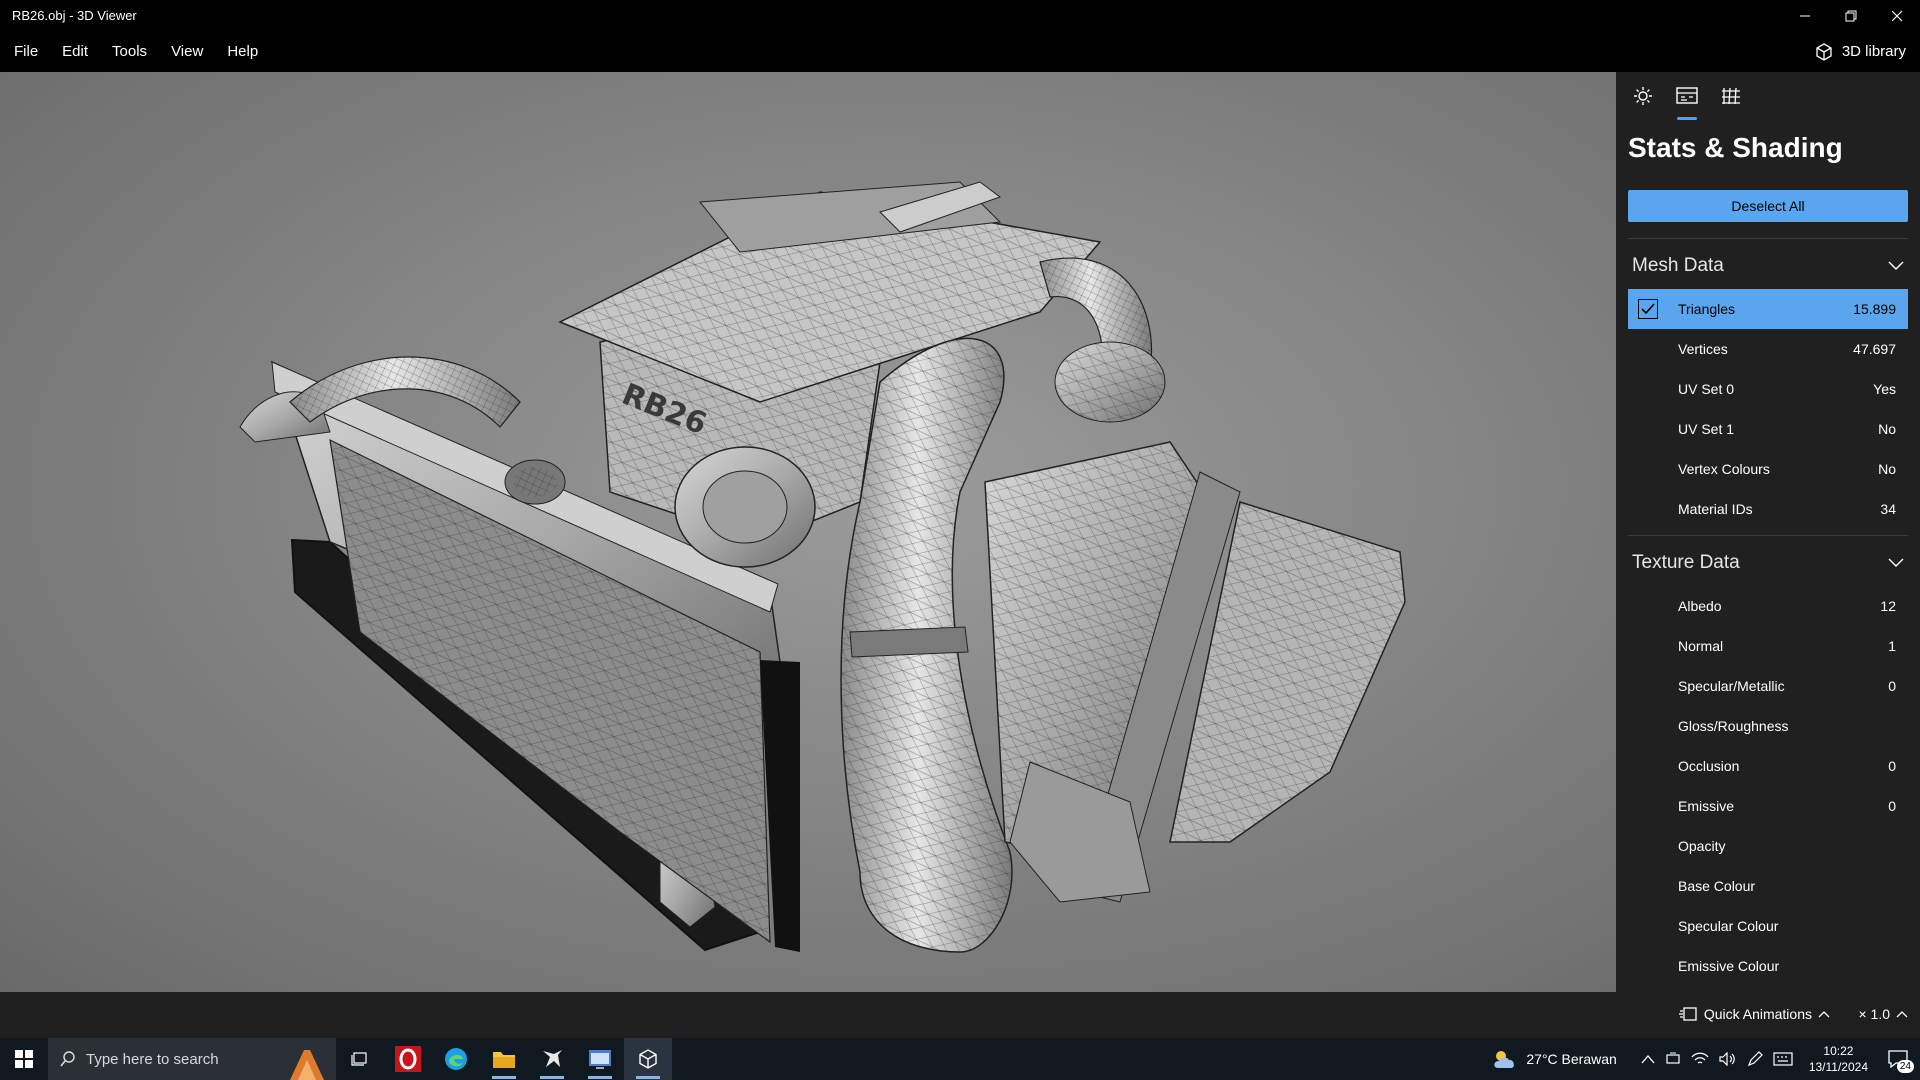  Describe the element at coordinates (1768, 846) in the screenshot. I see `stat-row-opacity: Opacity` at that location.